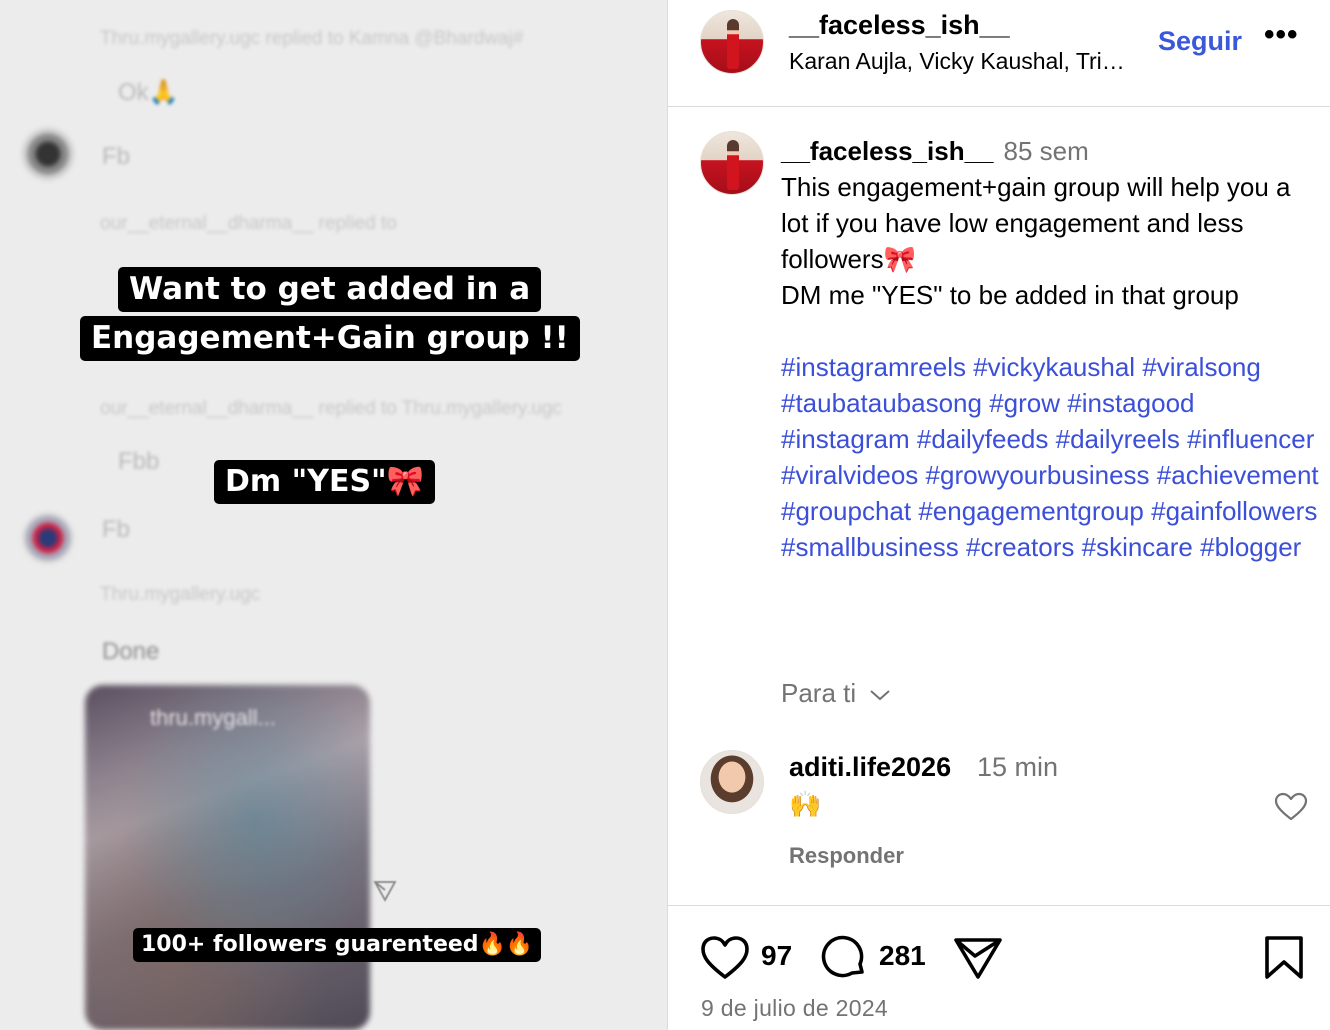  I want to click on hashtag-link: #vickykaushal, so click(1054, 367).